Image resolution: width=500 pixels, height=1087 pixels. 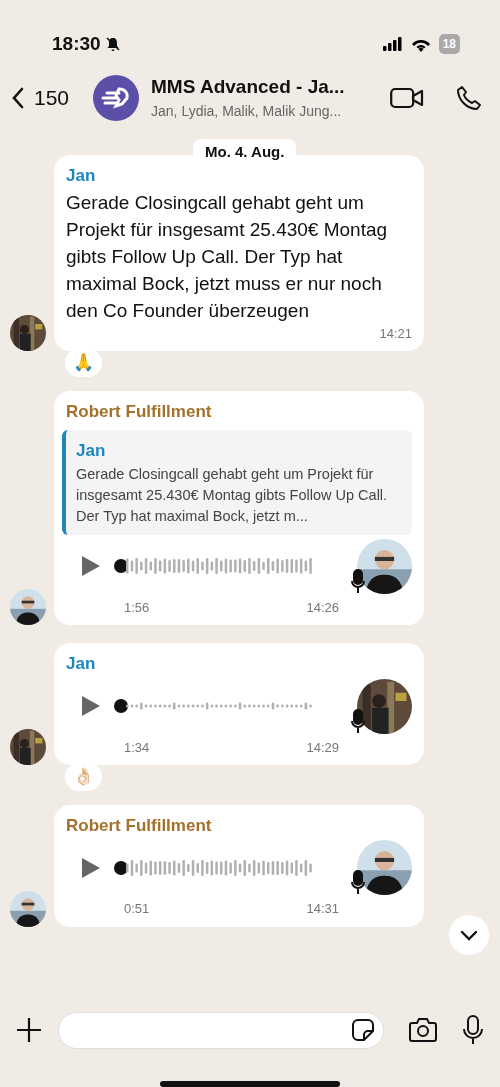 What do you see at coordinates (407, 97) in the screenshot?
I see `video-call-icon` at bounding box center [407, 97].